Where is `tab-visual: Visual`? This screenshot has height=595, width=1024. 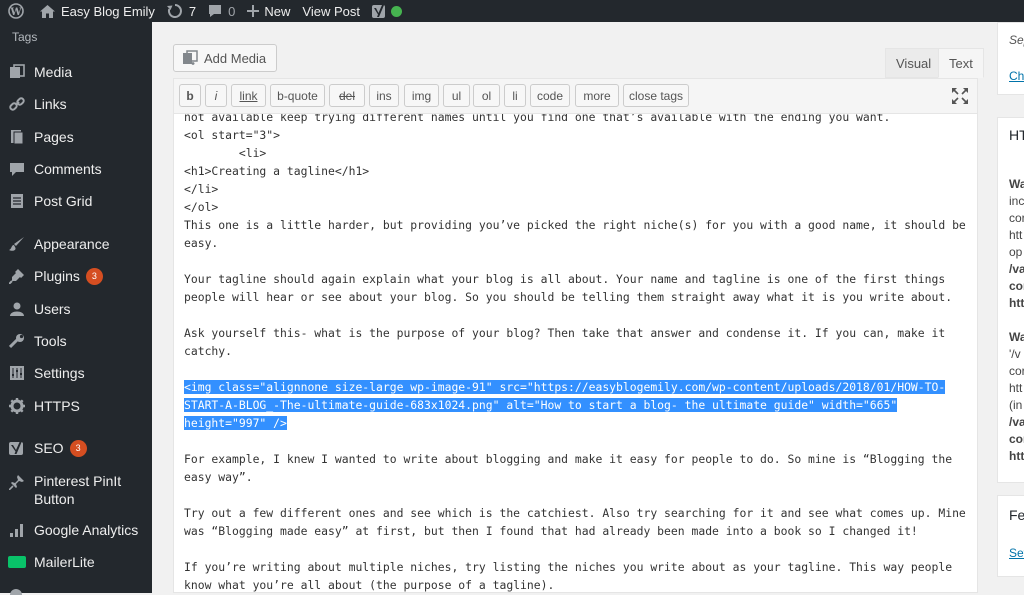
tab-visual: Visual is located at coordinates (914, 63).